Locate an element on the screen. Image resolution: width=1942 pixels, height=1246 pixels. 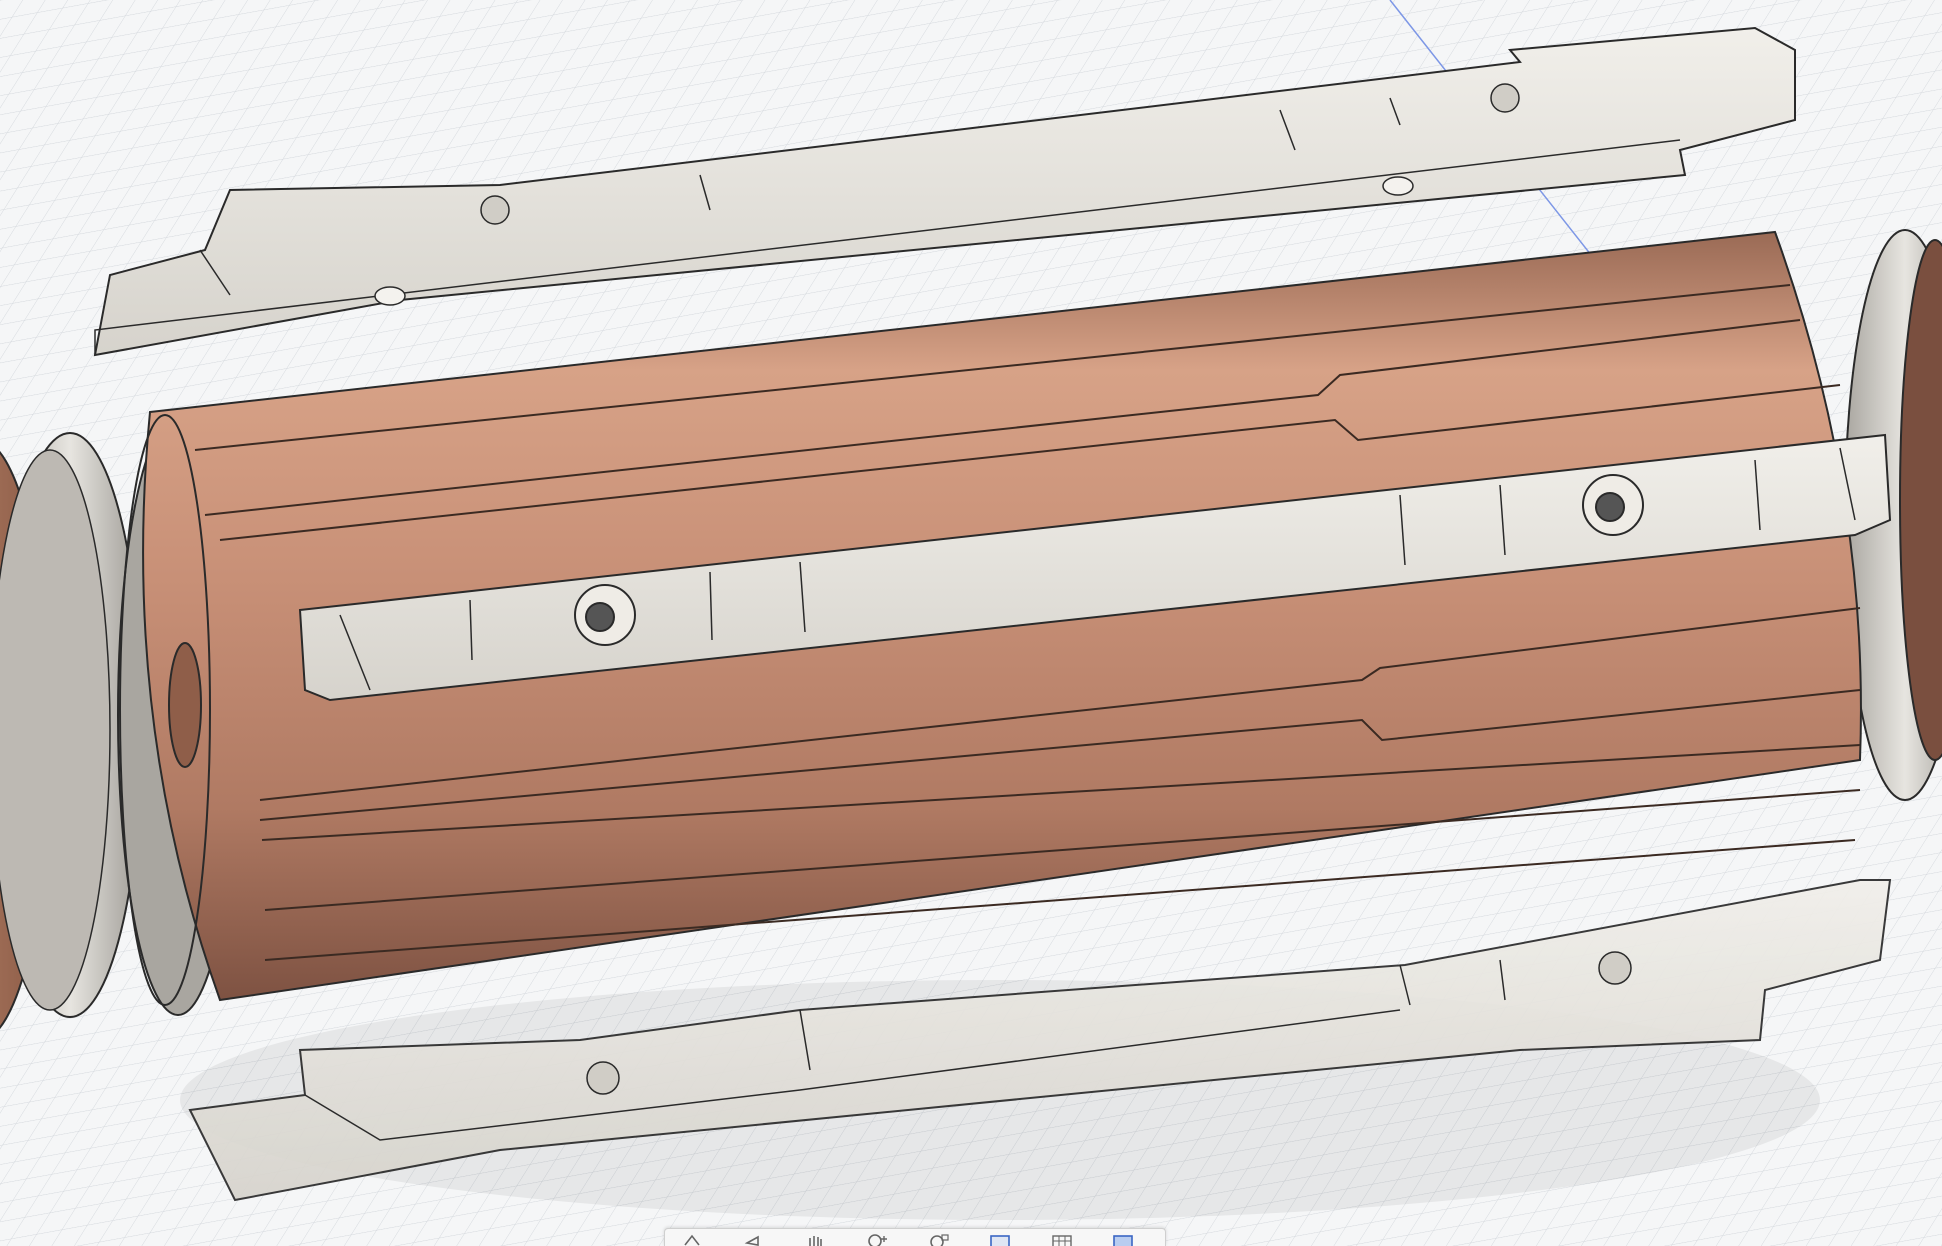
navigation-toolbar is located at coordinates (915, 1237).